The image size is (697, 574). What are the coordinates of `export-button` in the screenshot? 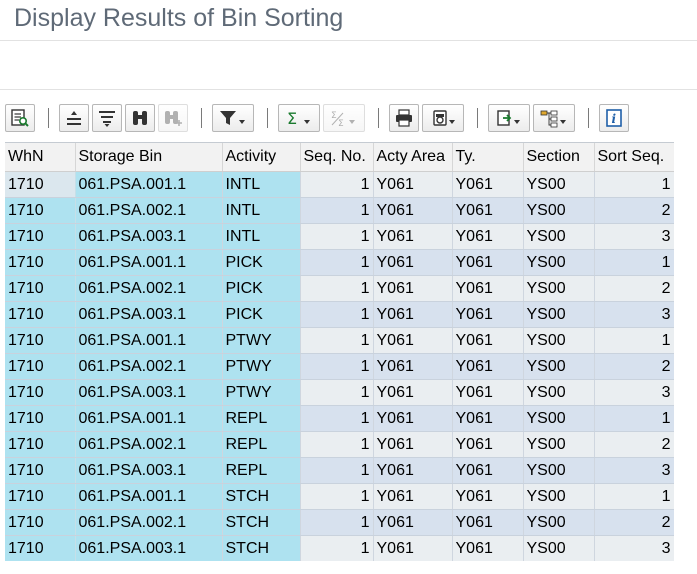 It's located at (509, 118).